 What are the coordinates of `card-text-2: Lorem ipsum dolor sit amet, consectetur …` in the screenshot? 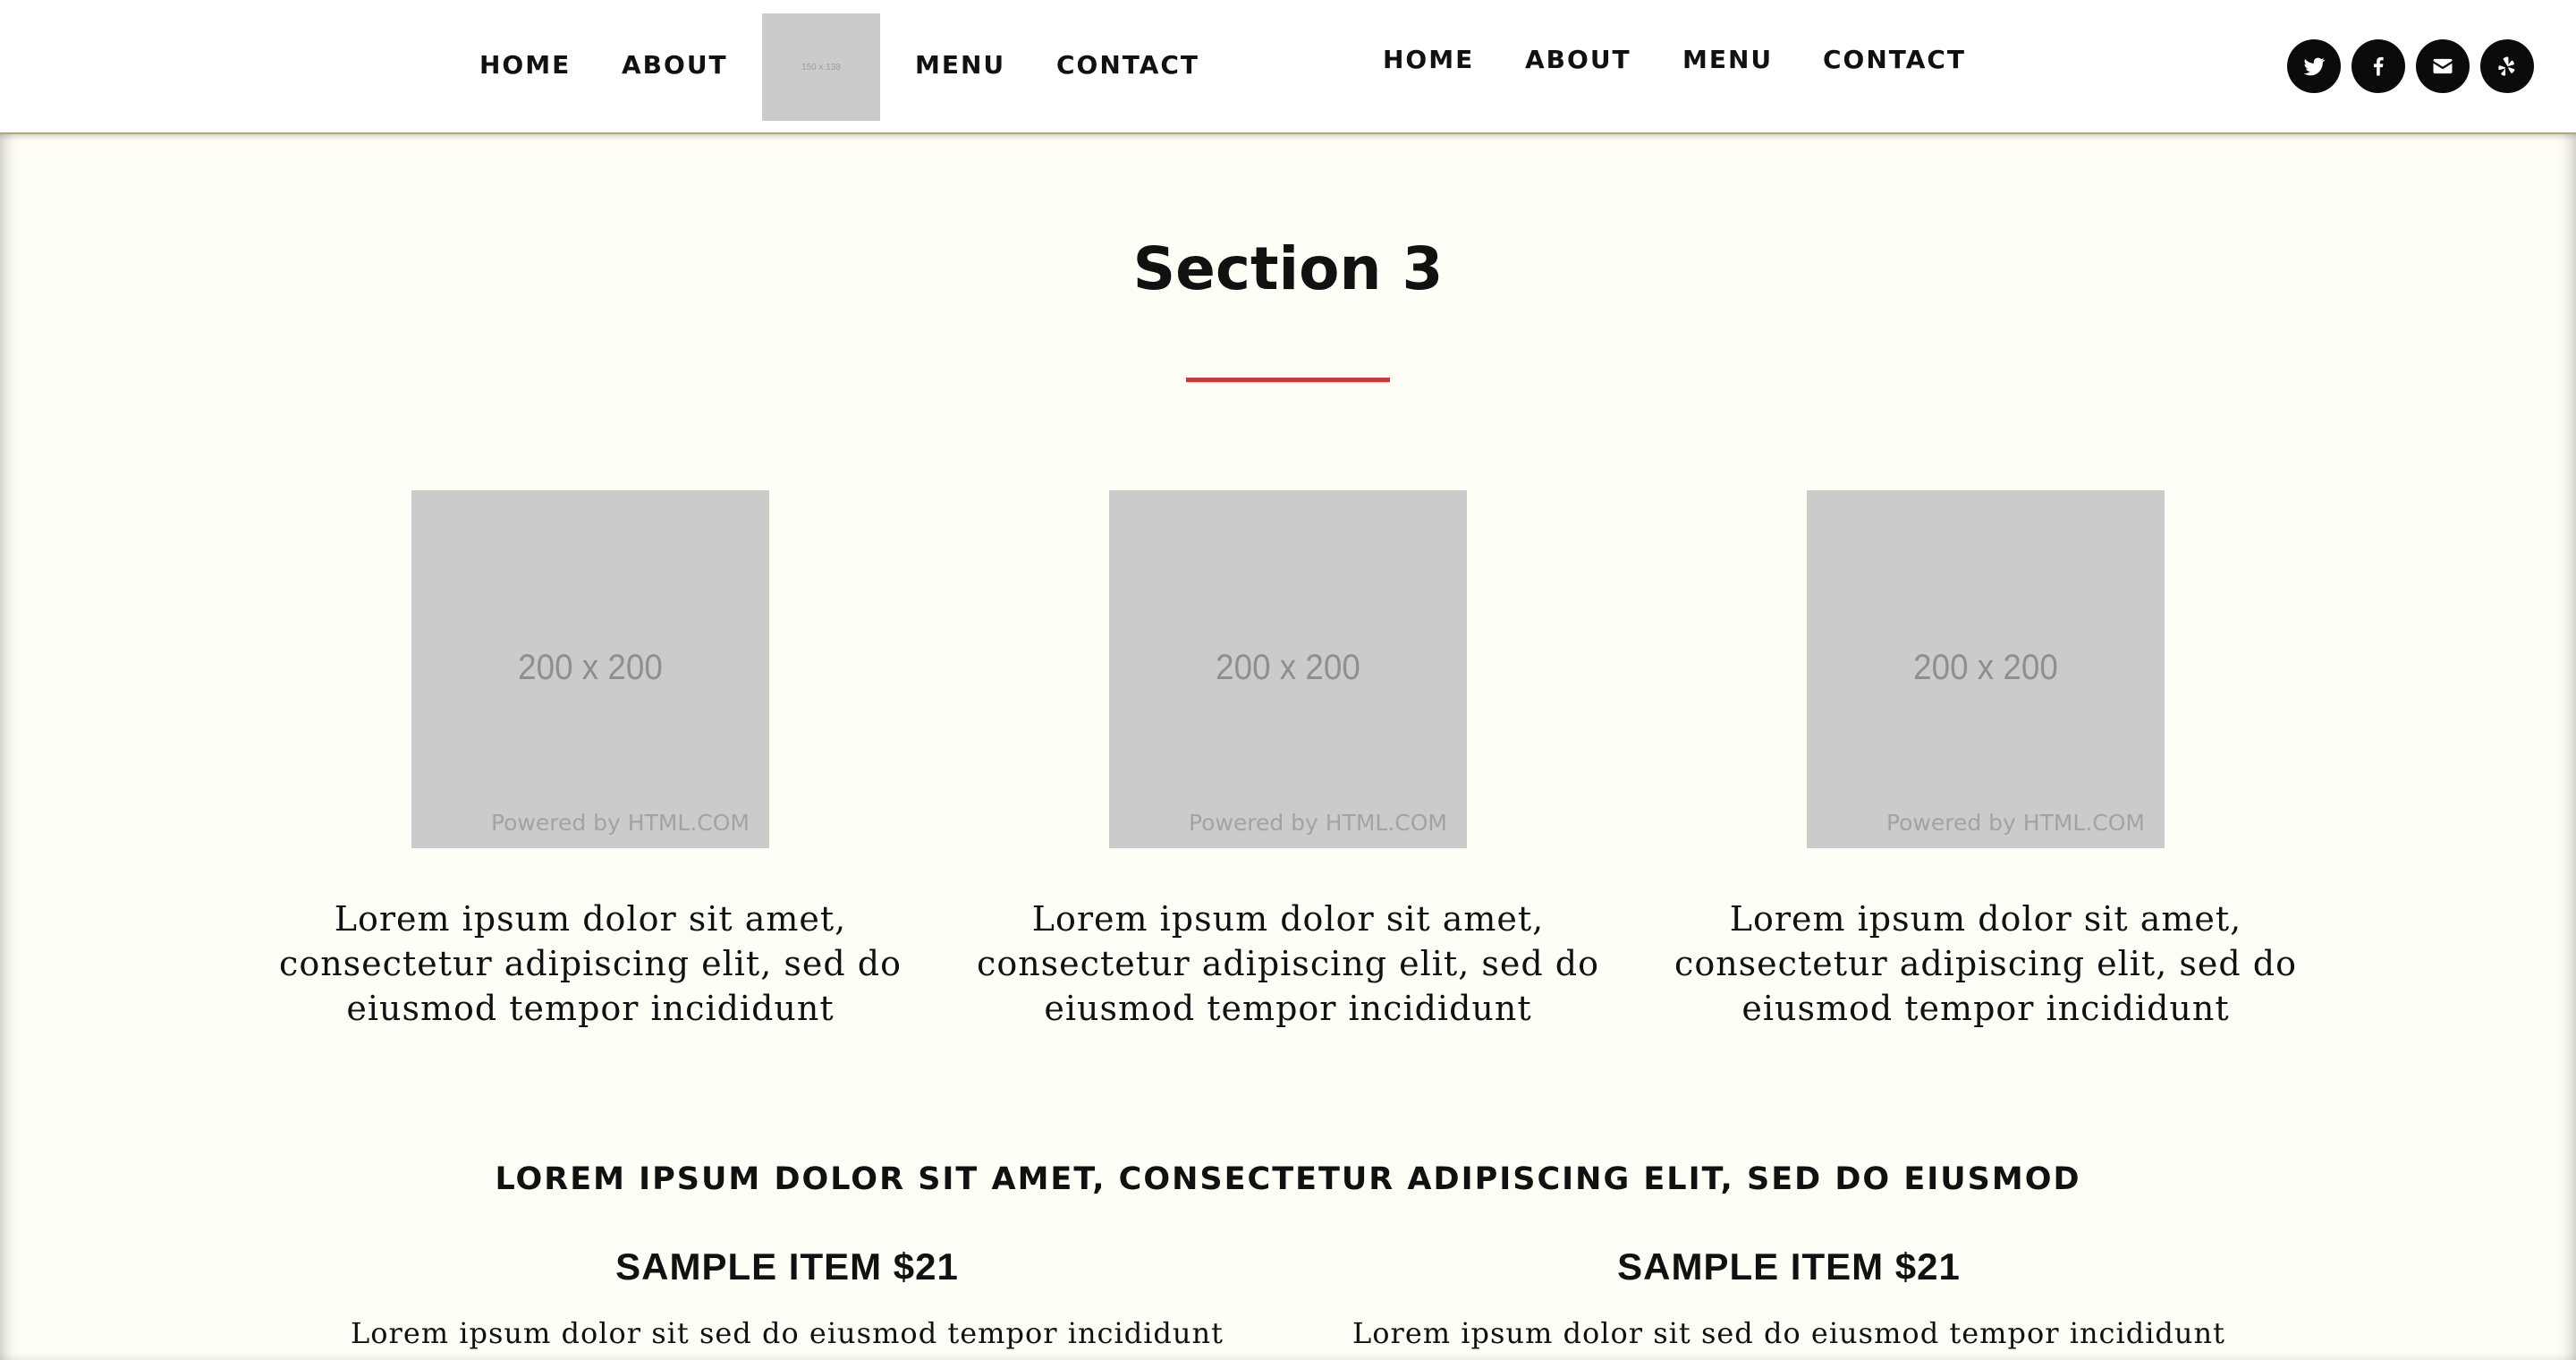 It's located at (1288, 964).